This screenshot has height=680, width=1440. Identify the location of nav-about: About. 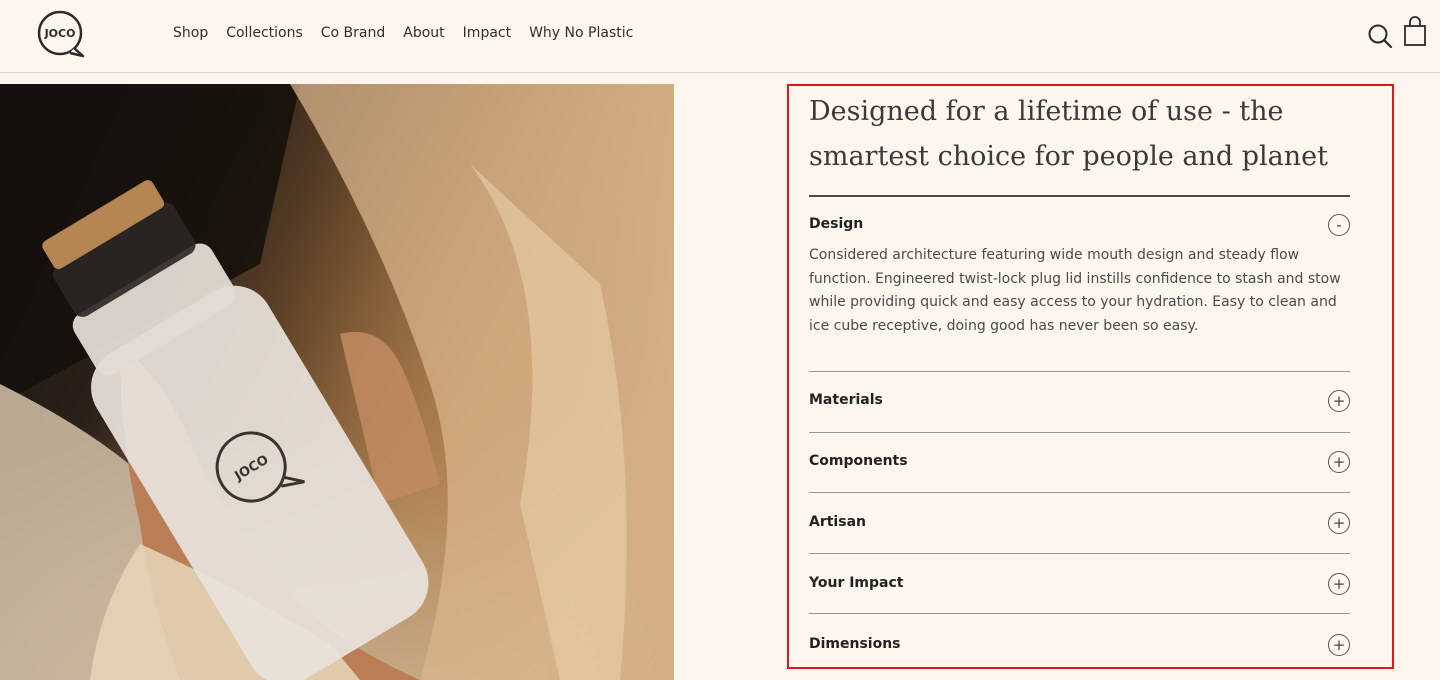
(423, 33).